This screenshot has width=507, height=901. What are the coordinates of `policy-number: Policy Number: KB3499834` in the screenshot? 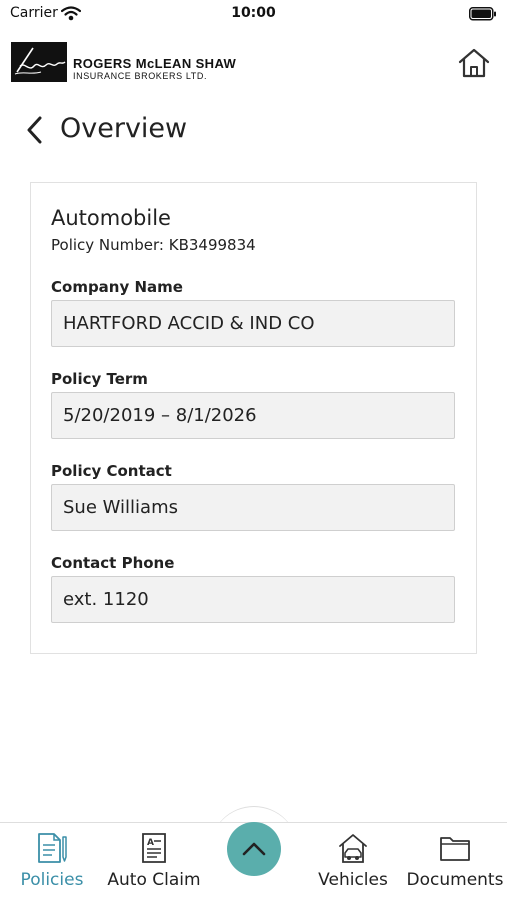 It's located at (153, 245).